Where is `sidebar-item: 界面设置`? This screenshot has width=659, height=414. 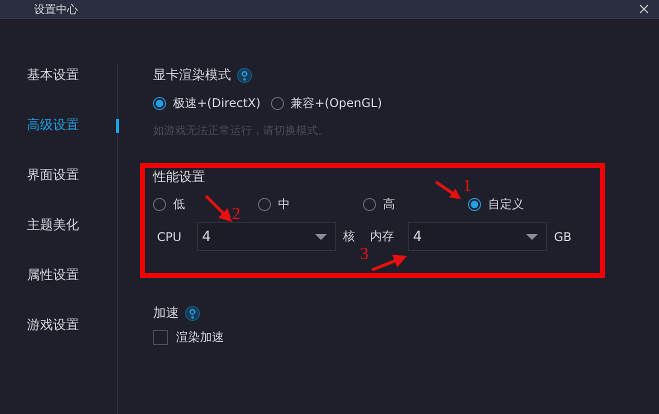 sidebar-item: 界面设置 is located at coordinates (58, 176).